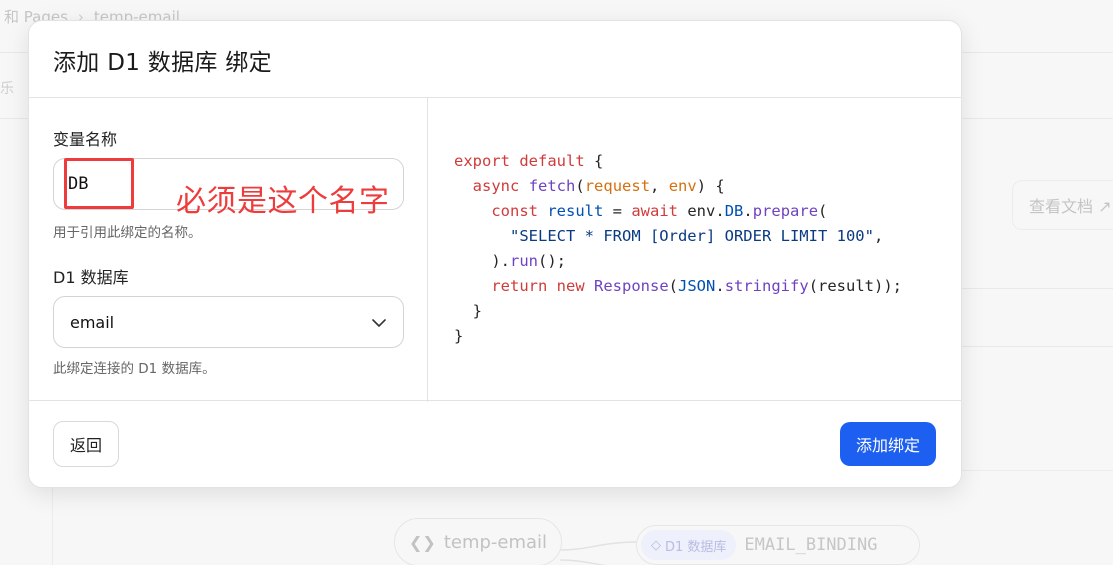  I want to click on worker-node-label: temp-email, so click(495, 542).